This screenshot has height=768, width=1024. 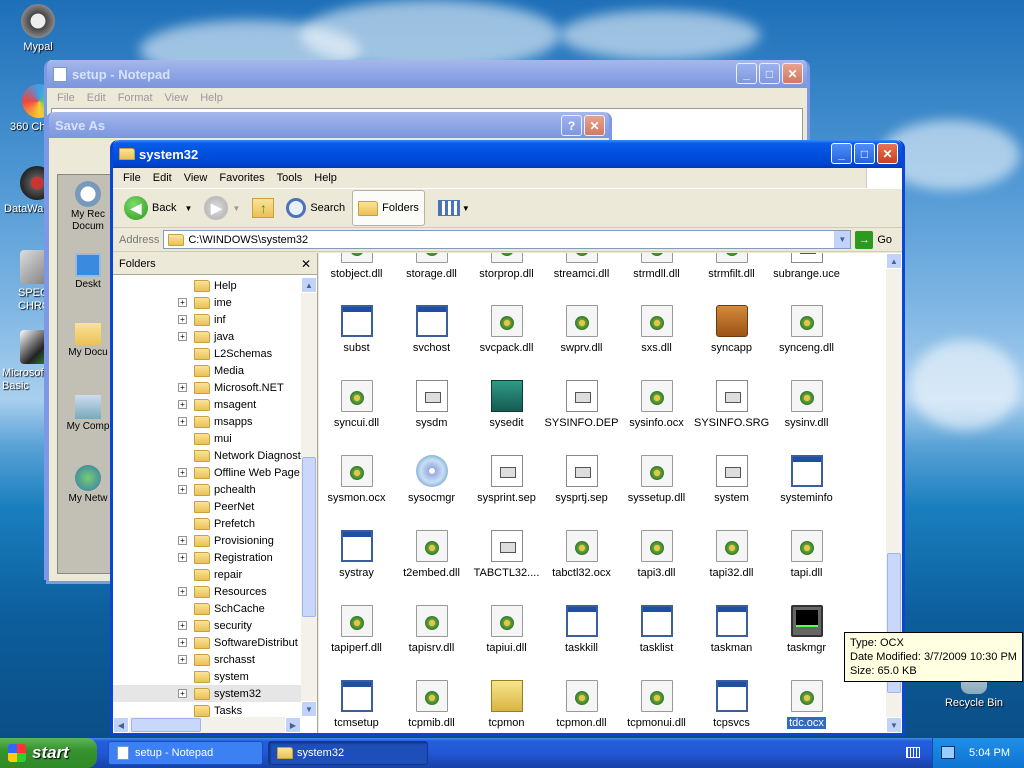 What do you see at coordinates (207, 319) in the screenshot?
I see `tree-node: + inf` at bounding box center [207, 319].